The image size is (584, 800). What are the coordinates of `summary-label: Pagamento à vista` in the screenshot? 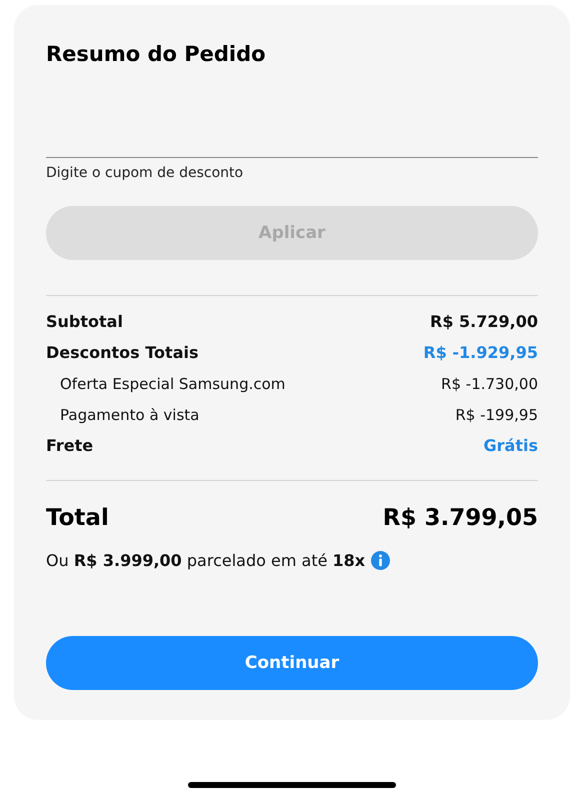 It's located at (129, 415).